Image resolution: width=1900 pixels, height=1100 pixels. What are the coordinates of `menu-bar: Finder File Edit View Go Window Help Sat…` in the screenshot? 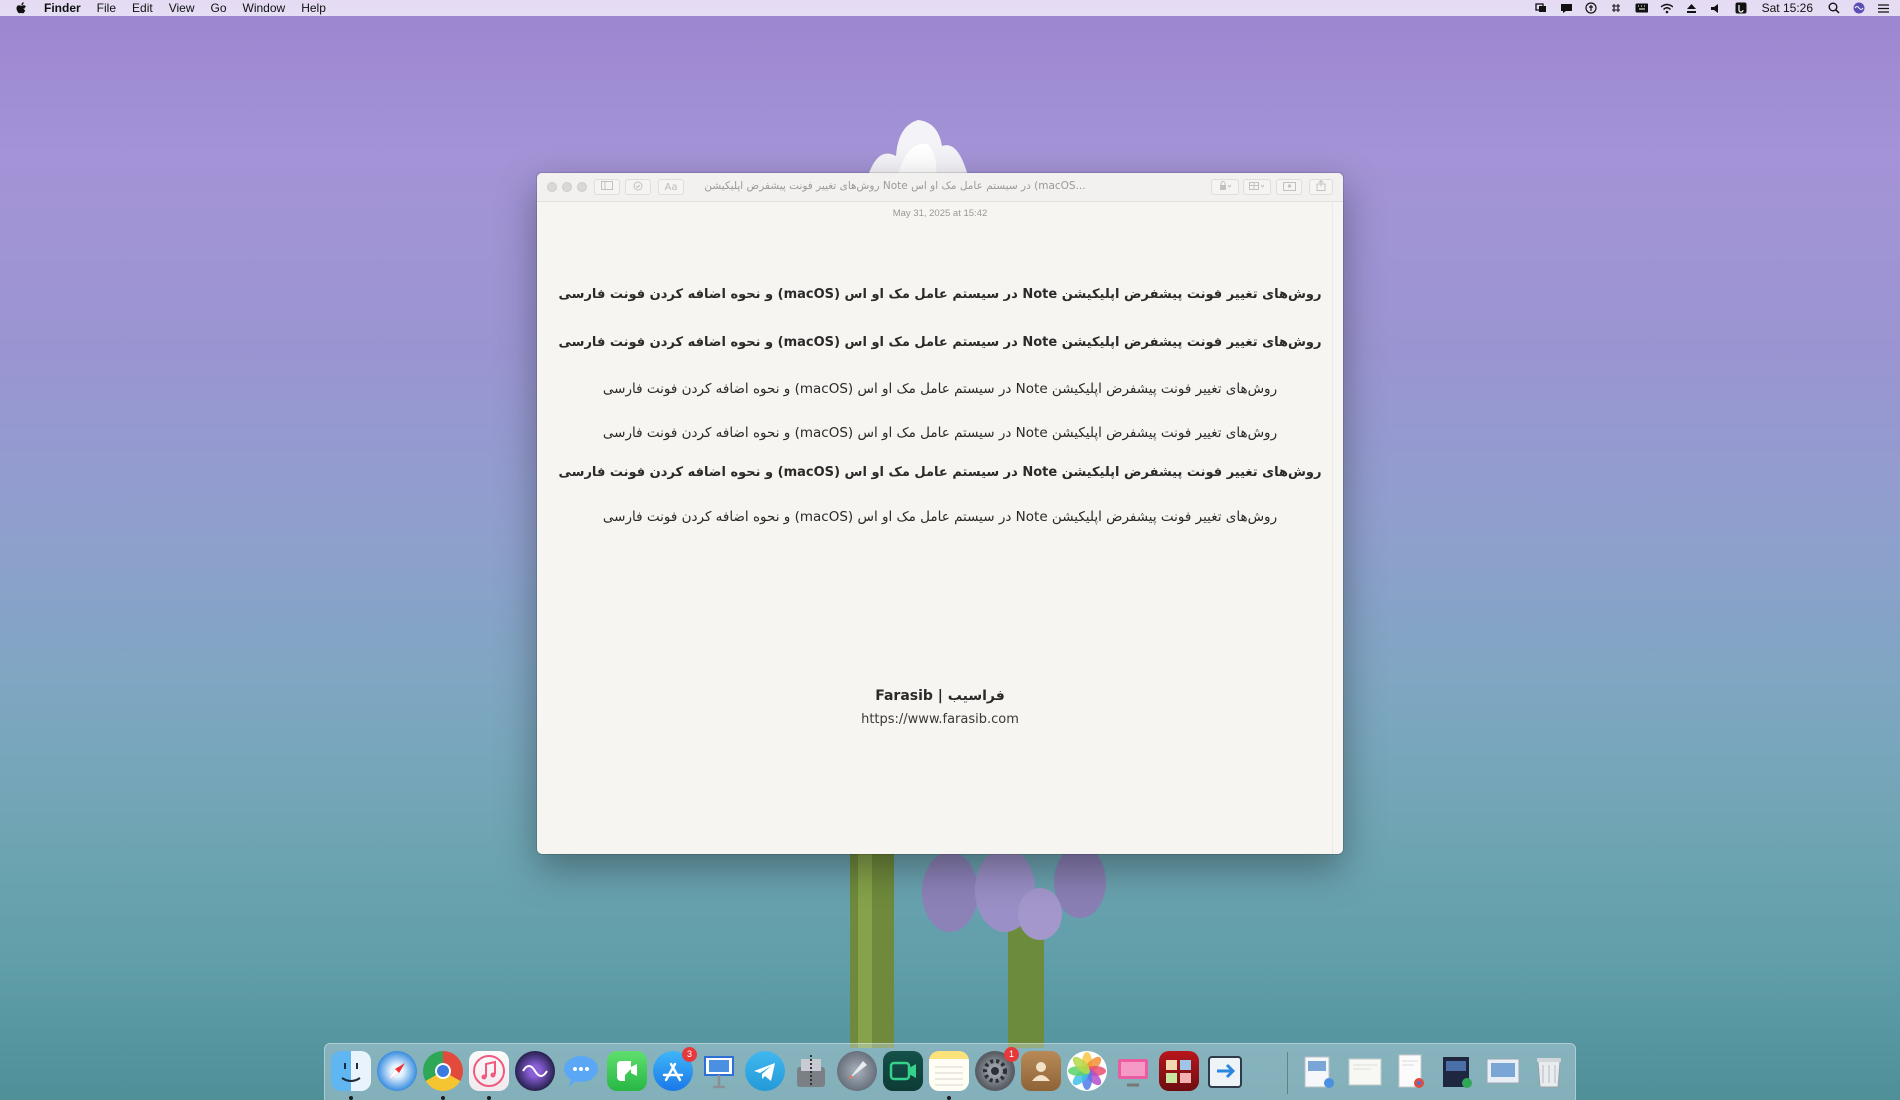 It's located at (950, 8).